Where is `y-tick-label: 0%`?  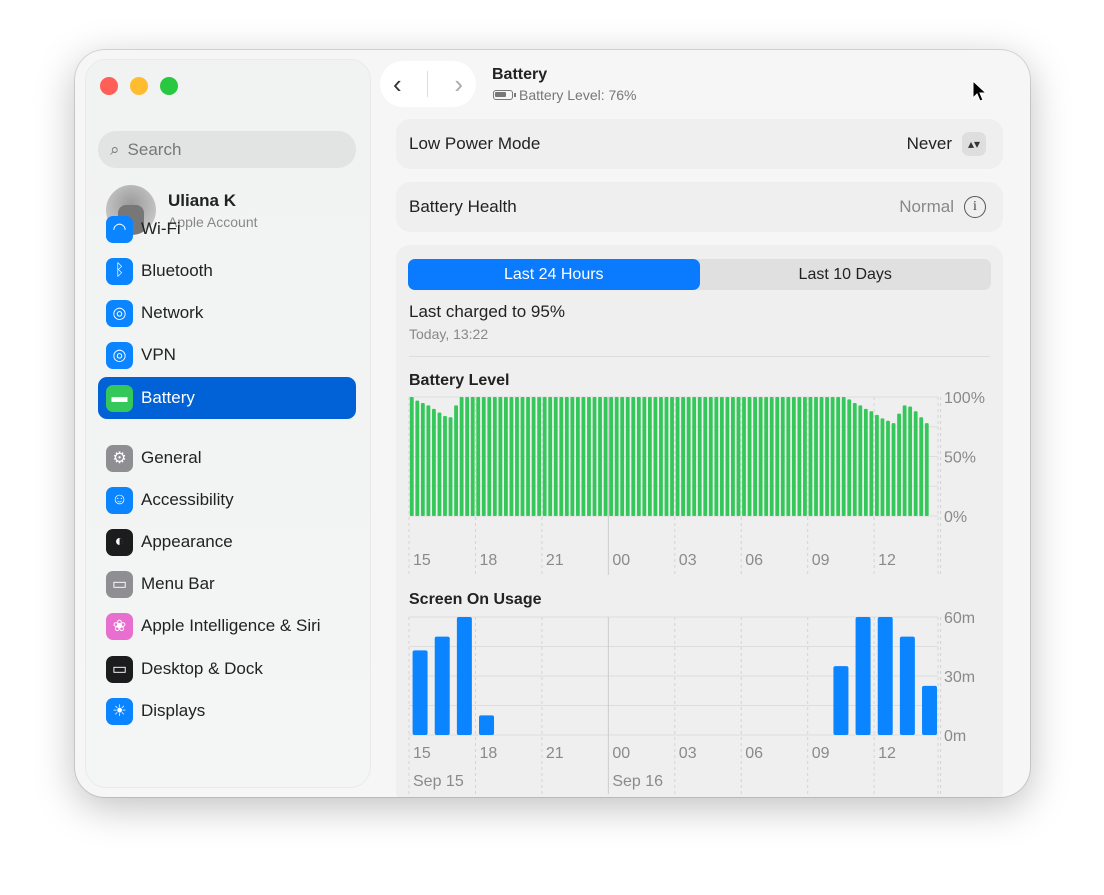 y-tick-label: 0% is located at coordinates (955, 517).